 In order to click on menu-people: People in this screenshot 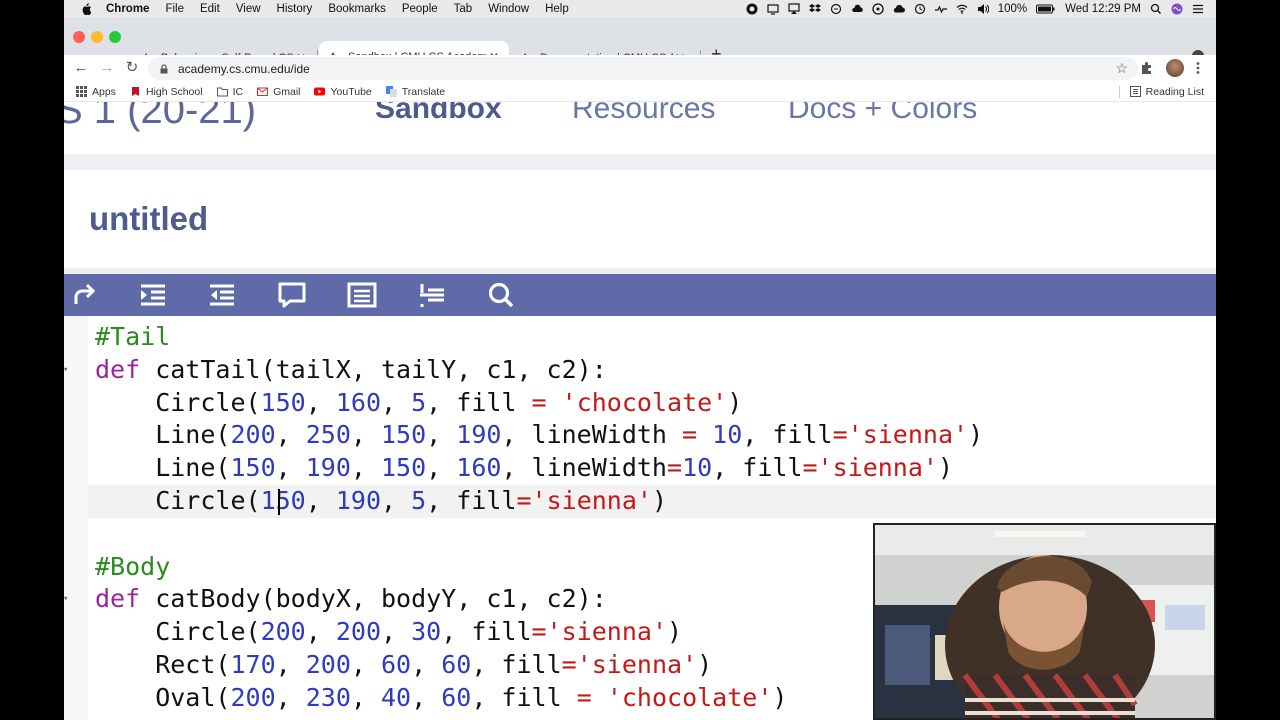, I will do `click(420, 9)`.